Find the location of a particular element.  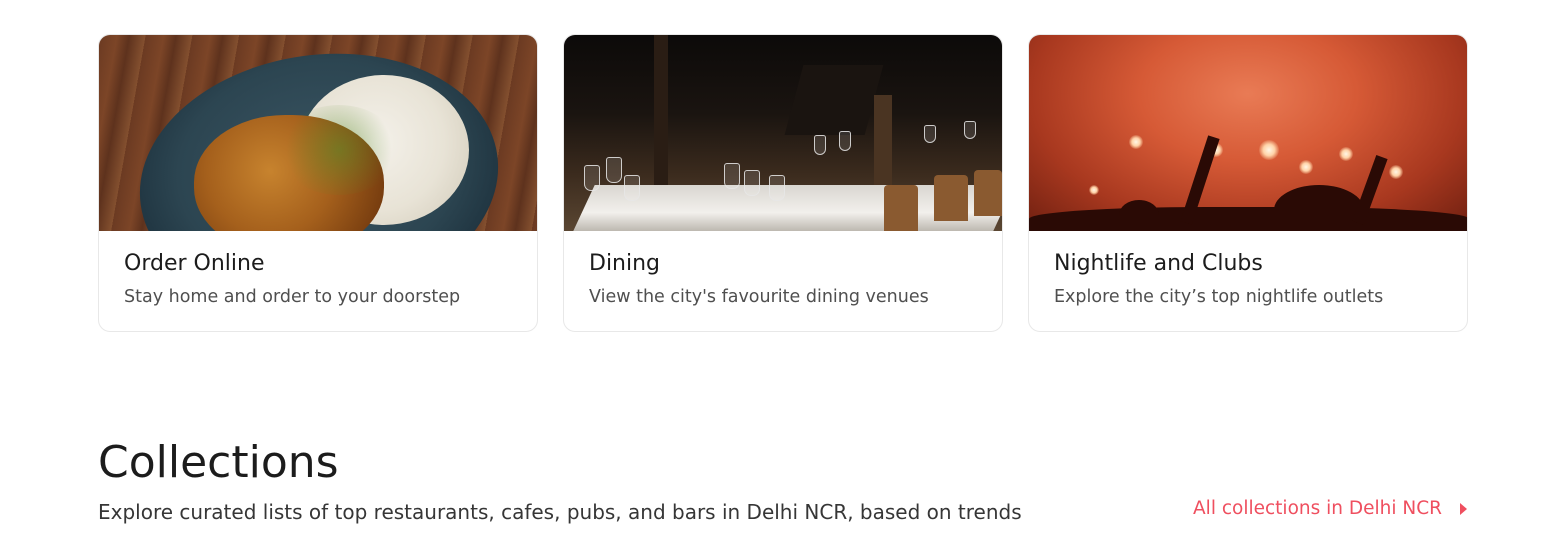

card-subtitle: Explore the city’s top nightlife outlets is located at coordinates (1219, 297).